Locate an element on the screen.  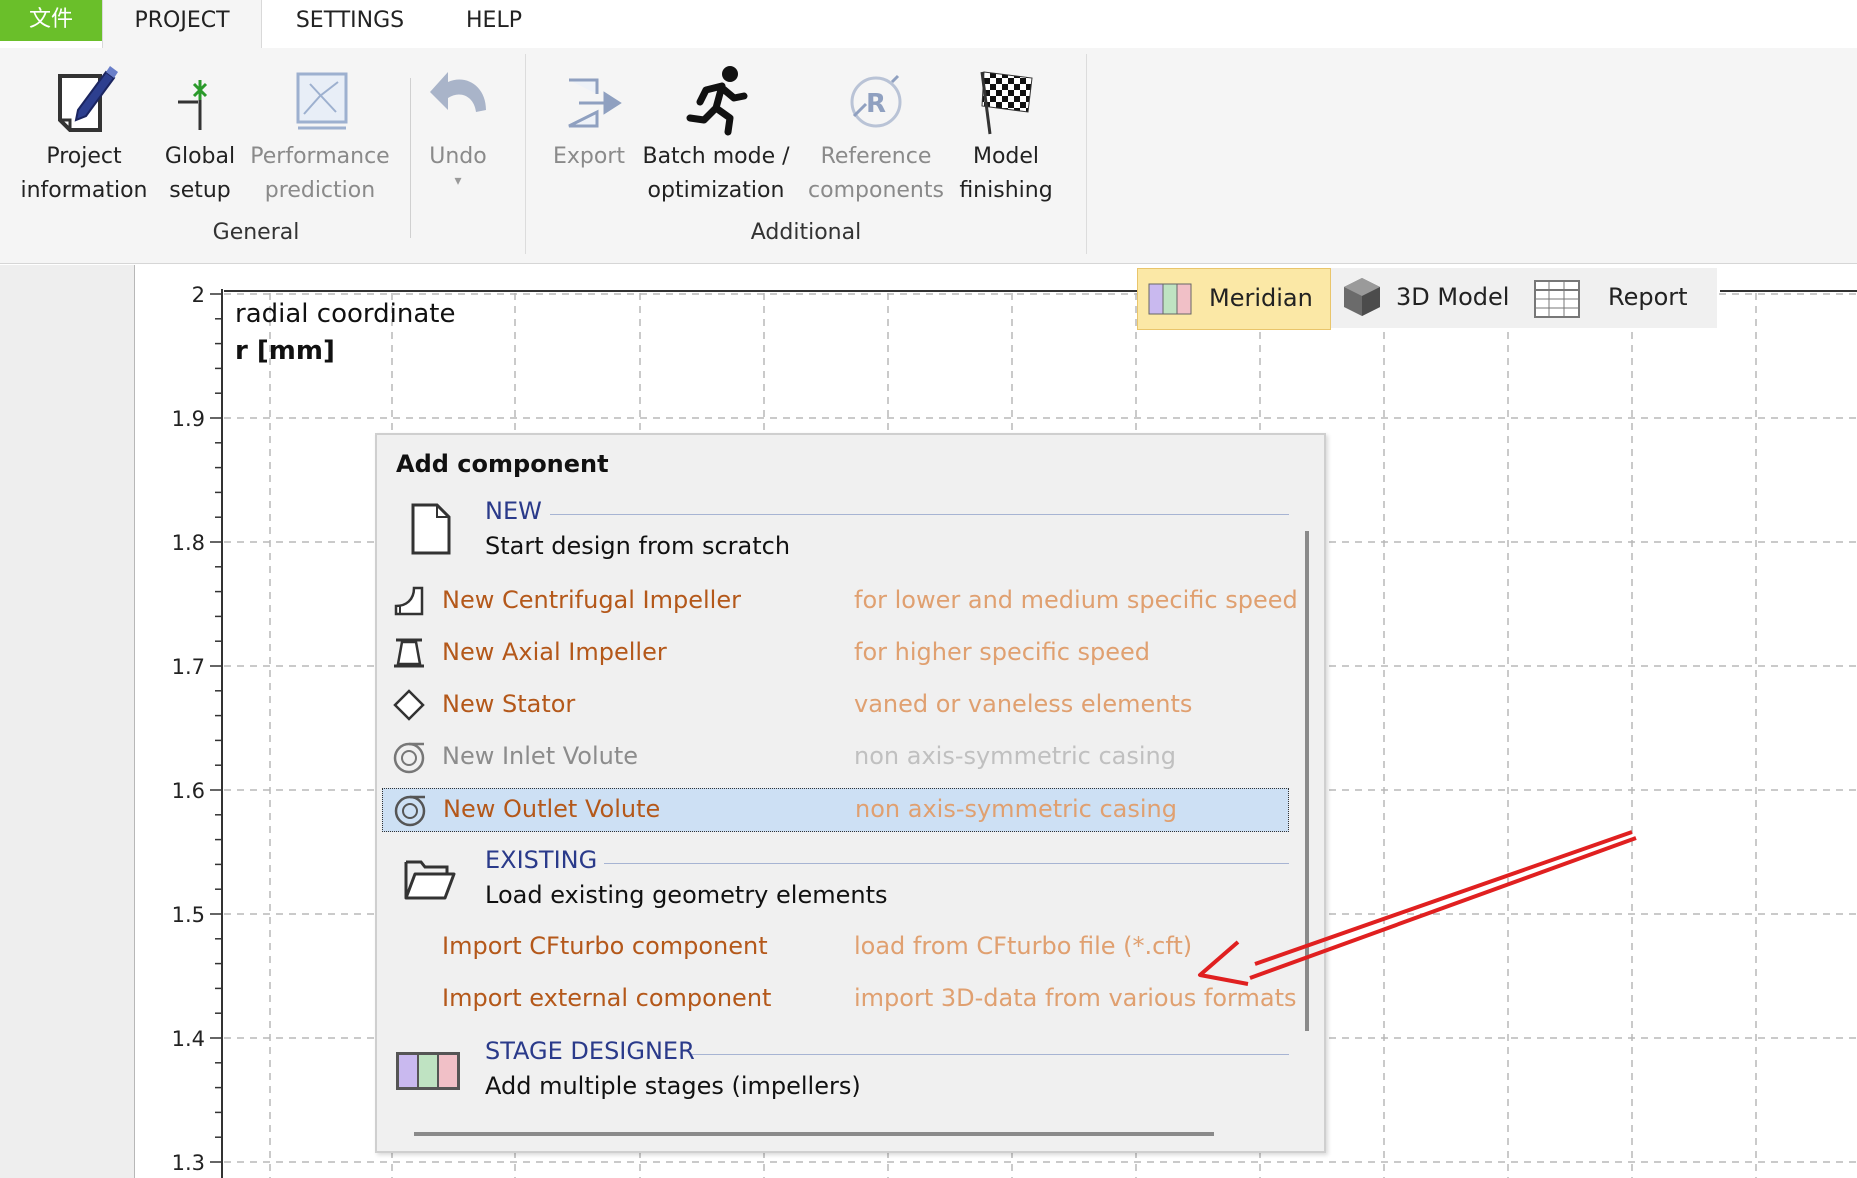
tab-settings: SETTINGS is located at coordinates (350, 24).